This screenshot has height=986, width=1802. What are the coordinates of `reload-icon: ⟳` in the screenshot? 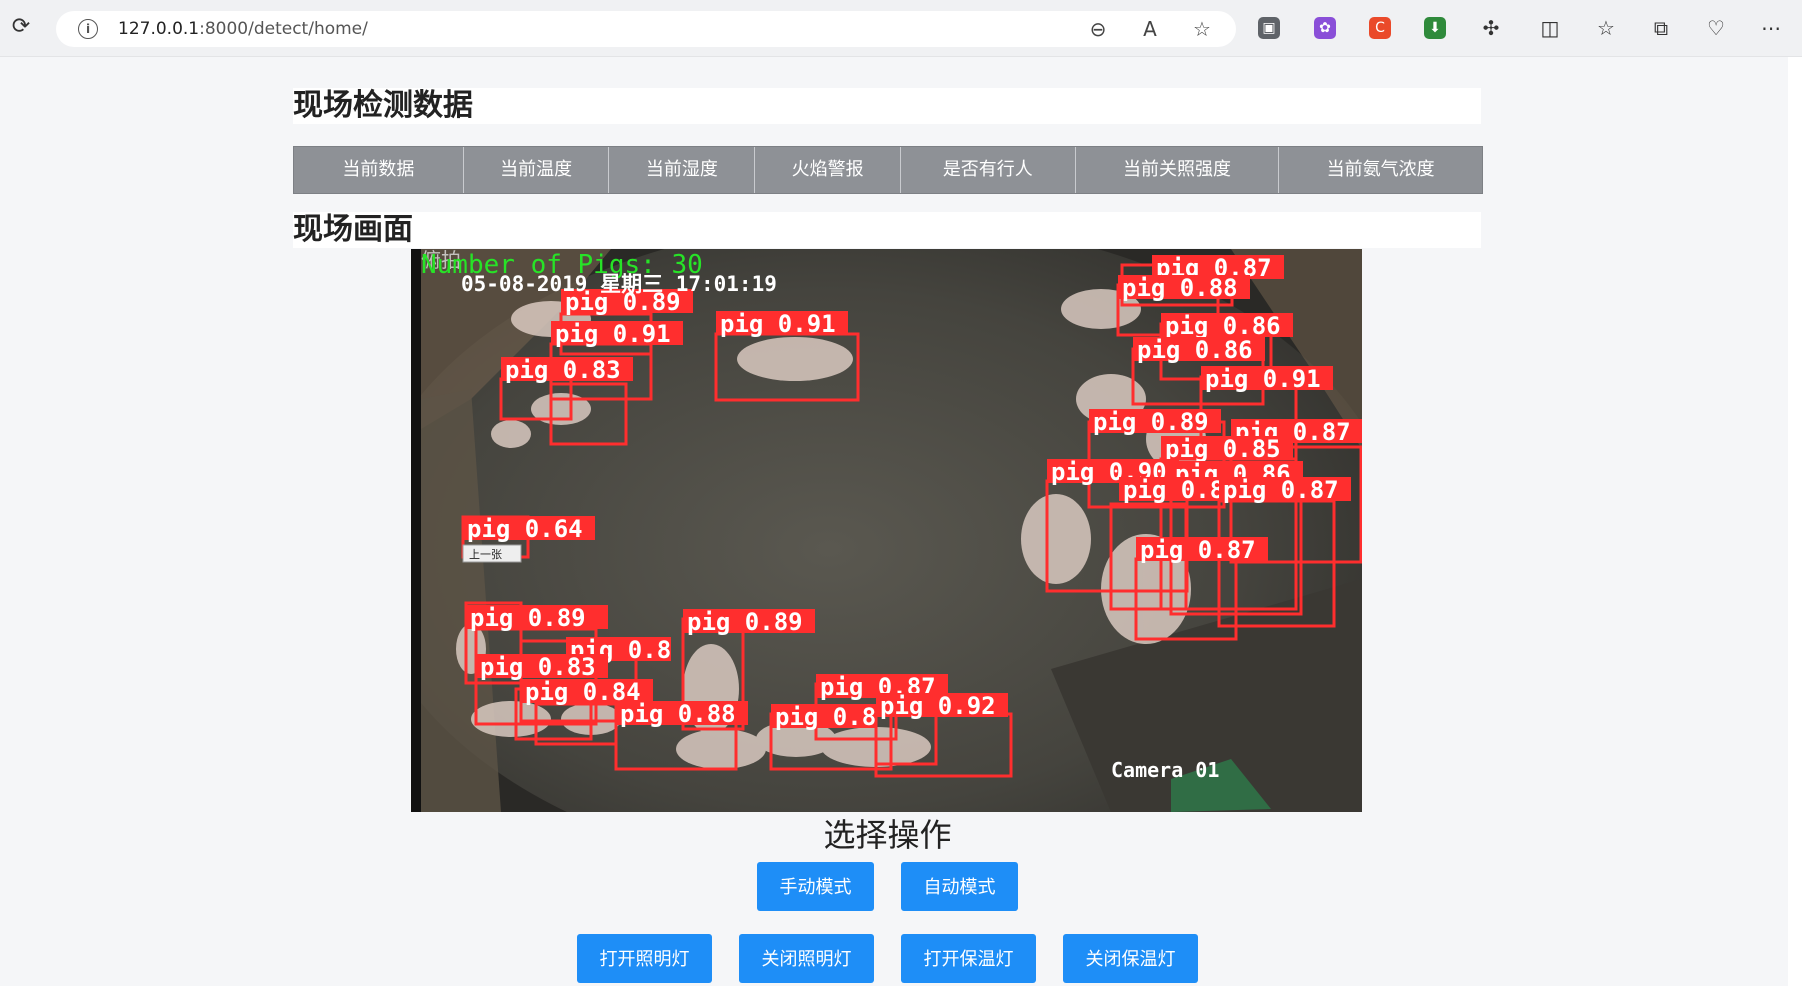 It's located at (21, 27).